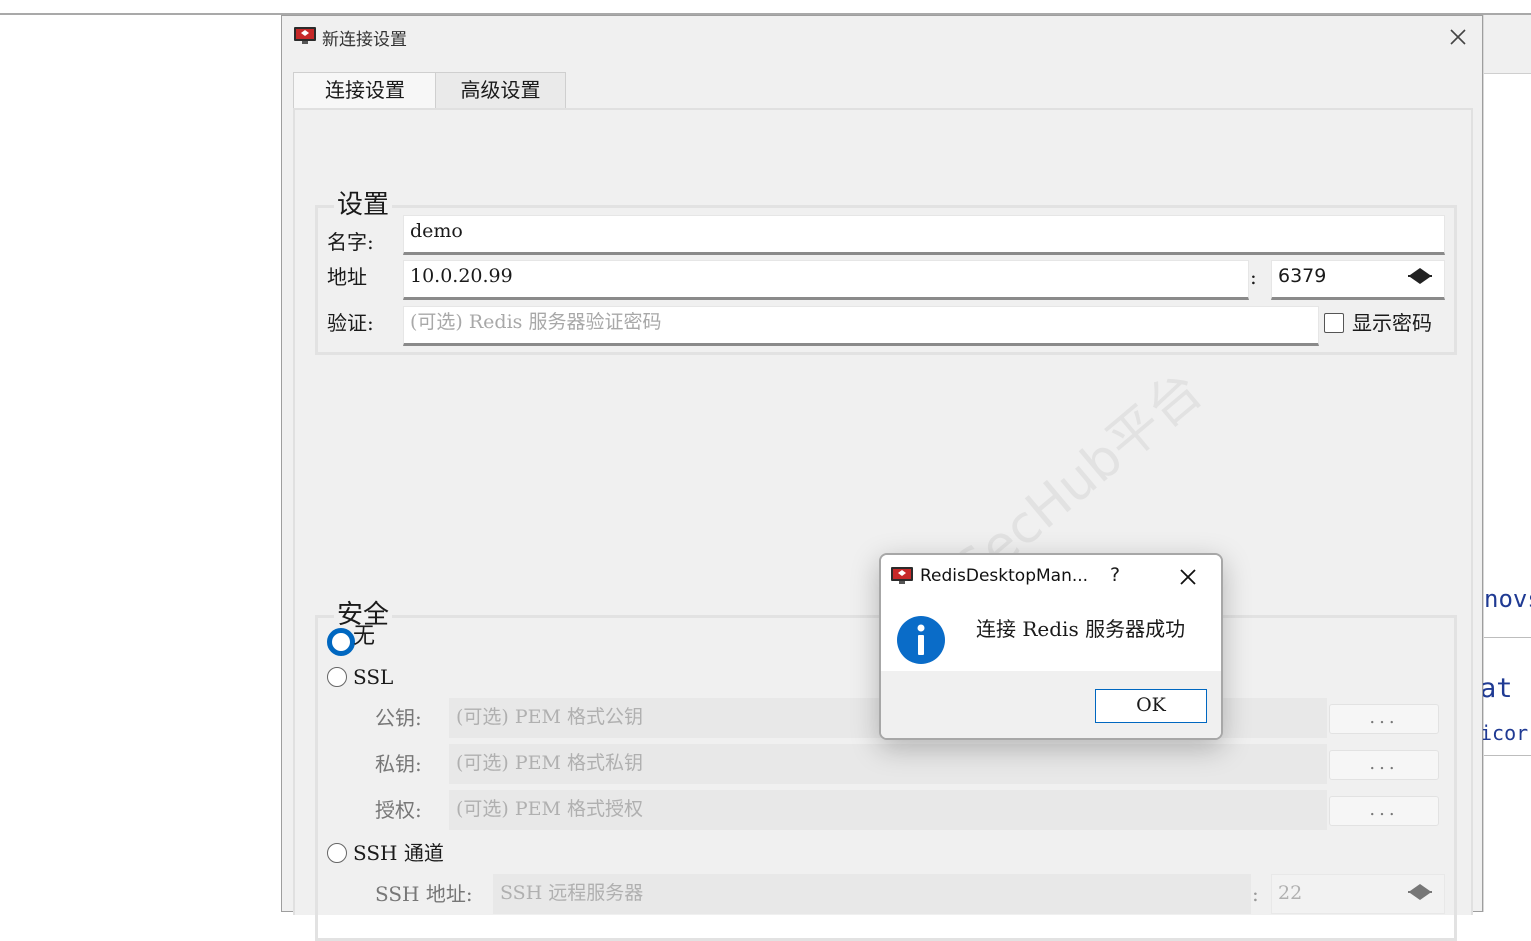 The width and height of the screenshot is (1531, 941). I want to click on background-text-3: icor, so click(1504, 733).